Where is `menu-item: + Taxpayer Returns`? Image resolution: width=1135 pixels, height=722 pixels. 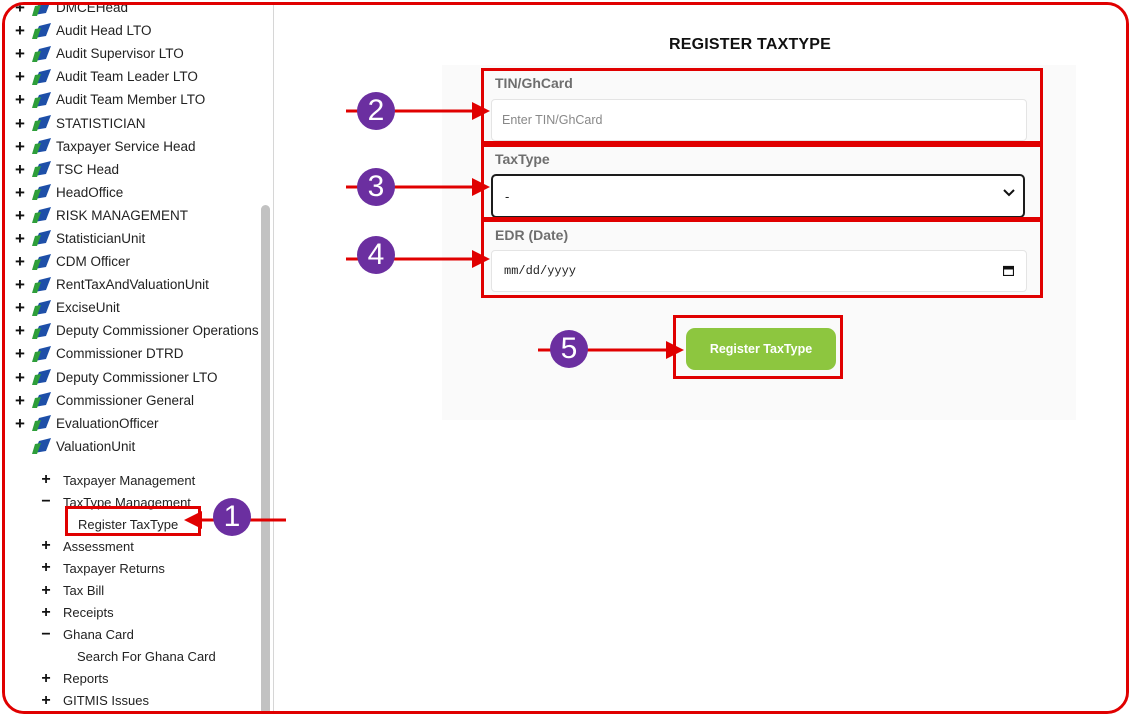
menu-item: + Taxpayer Returns is located at coordinates (110, 568).